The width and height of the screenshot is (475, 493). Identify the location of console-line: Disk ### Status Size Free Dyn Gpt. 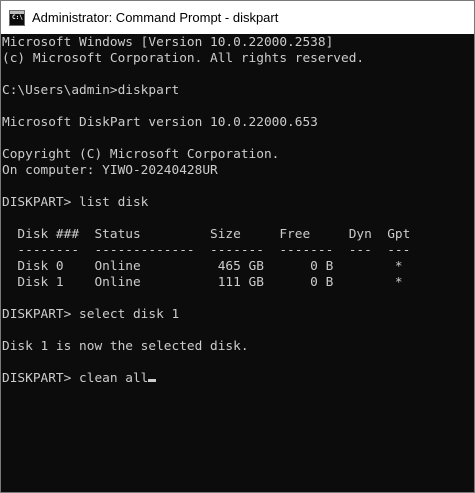
(206, 234).